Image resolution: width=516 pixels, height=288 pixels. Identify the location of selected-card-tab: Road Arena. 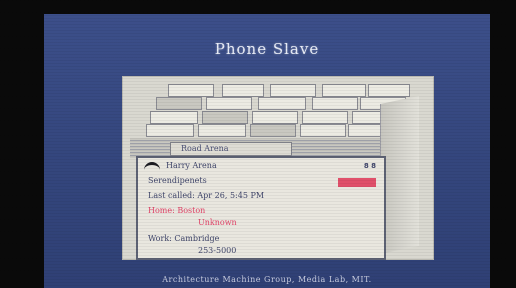
(231, 149).